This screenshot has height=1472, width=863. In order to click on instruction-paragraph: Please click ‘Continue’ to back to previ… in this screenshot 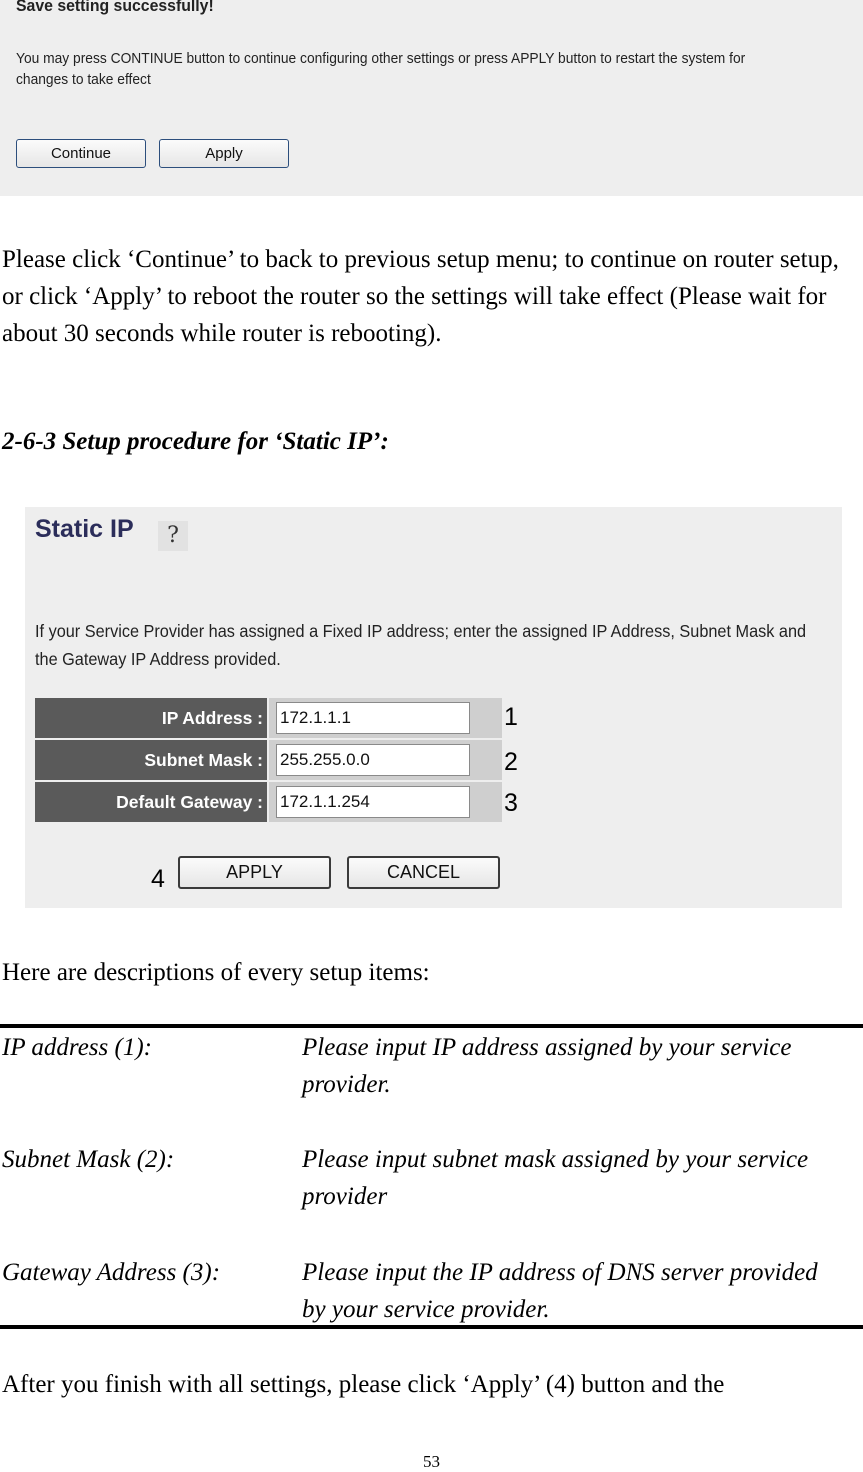, I will do `click(420, 296)`.